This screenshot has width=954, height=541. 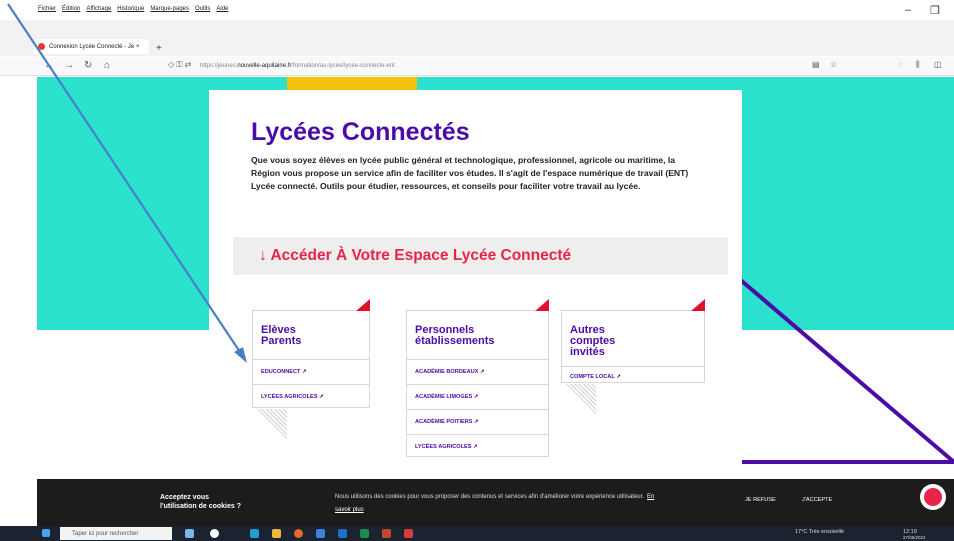 I want to click on reload-icon: ↻, so click(x=88, y=65).